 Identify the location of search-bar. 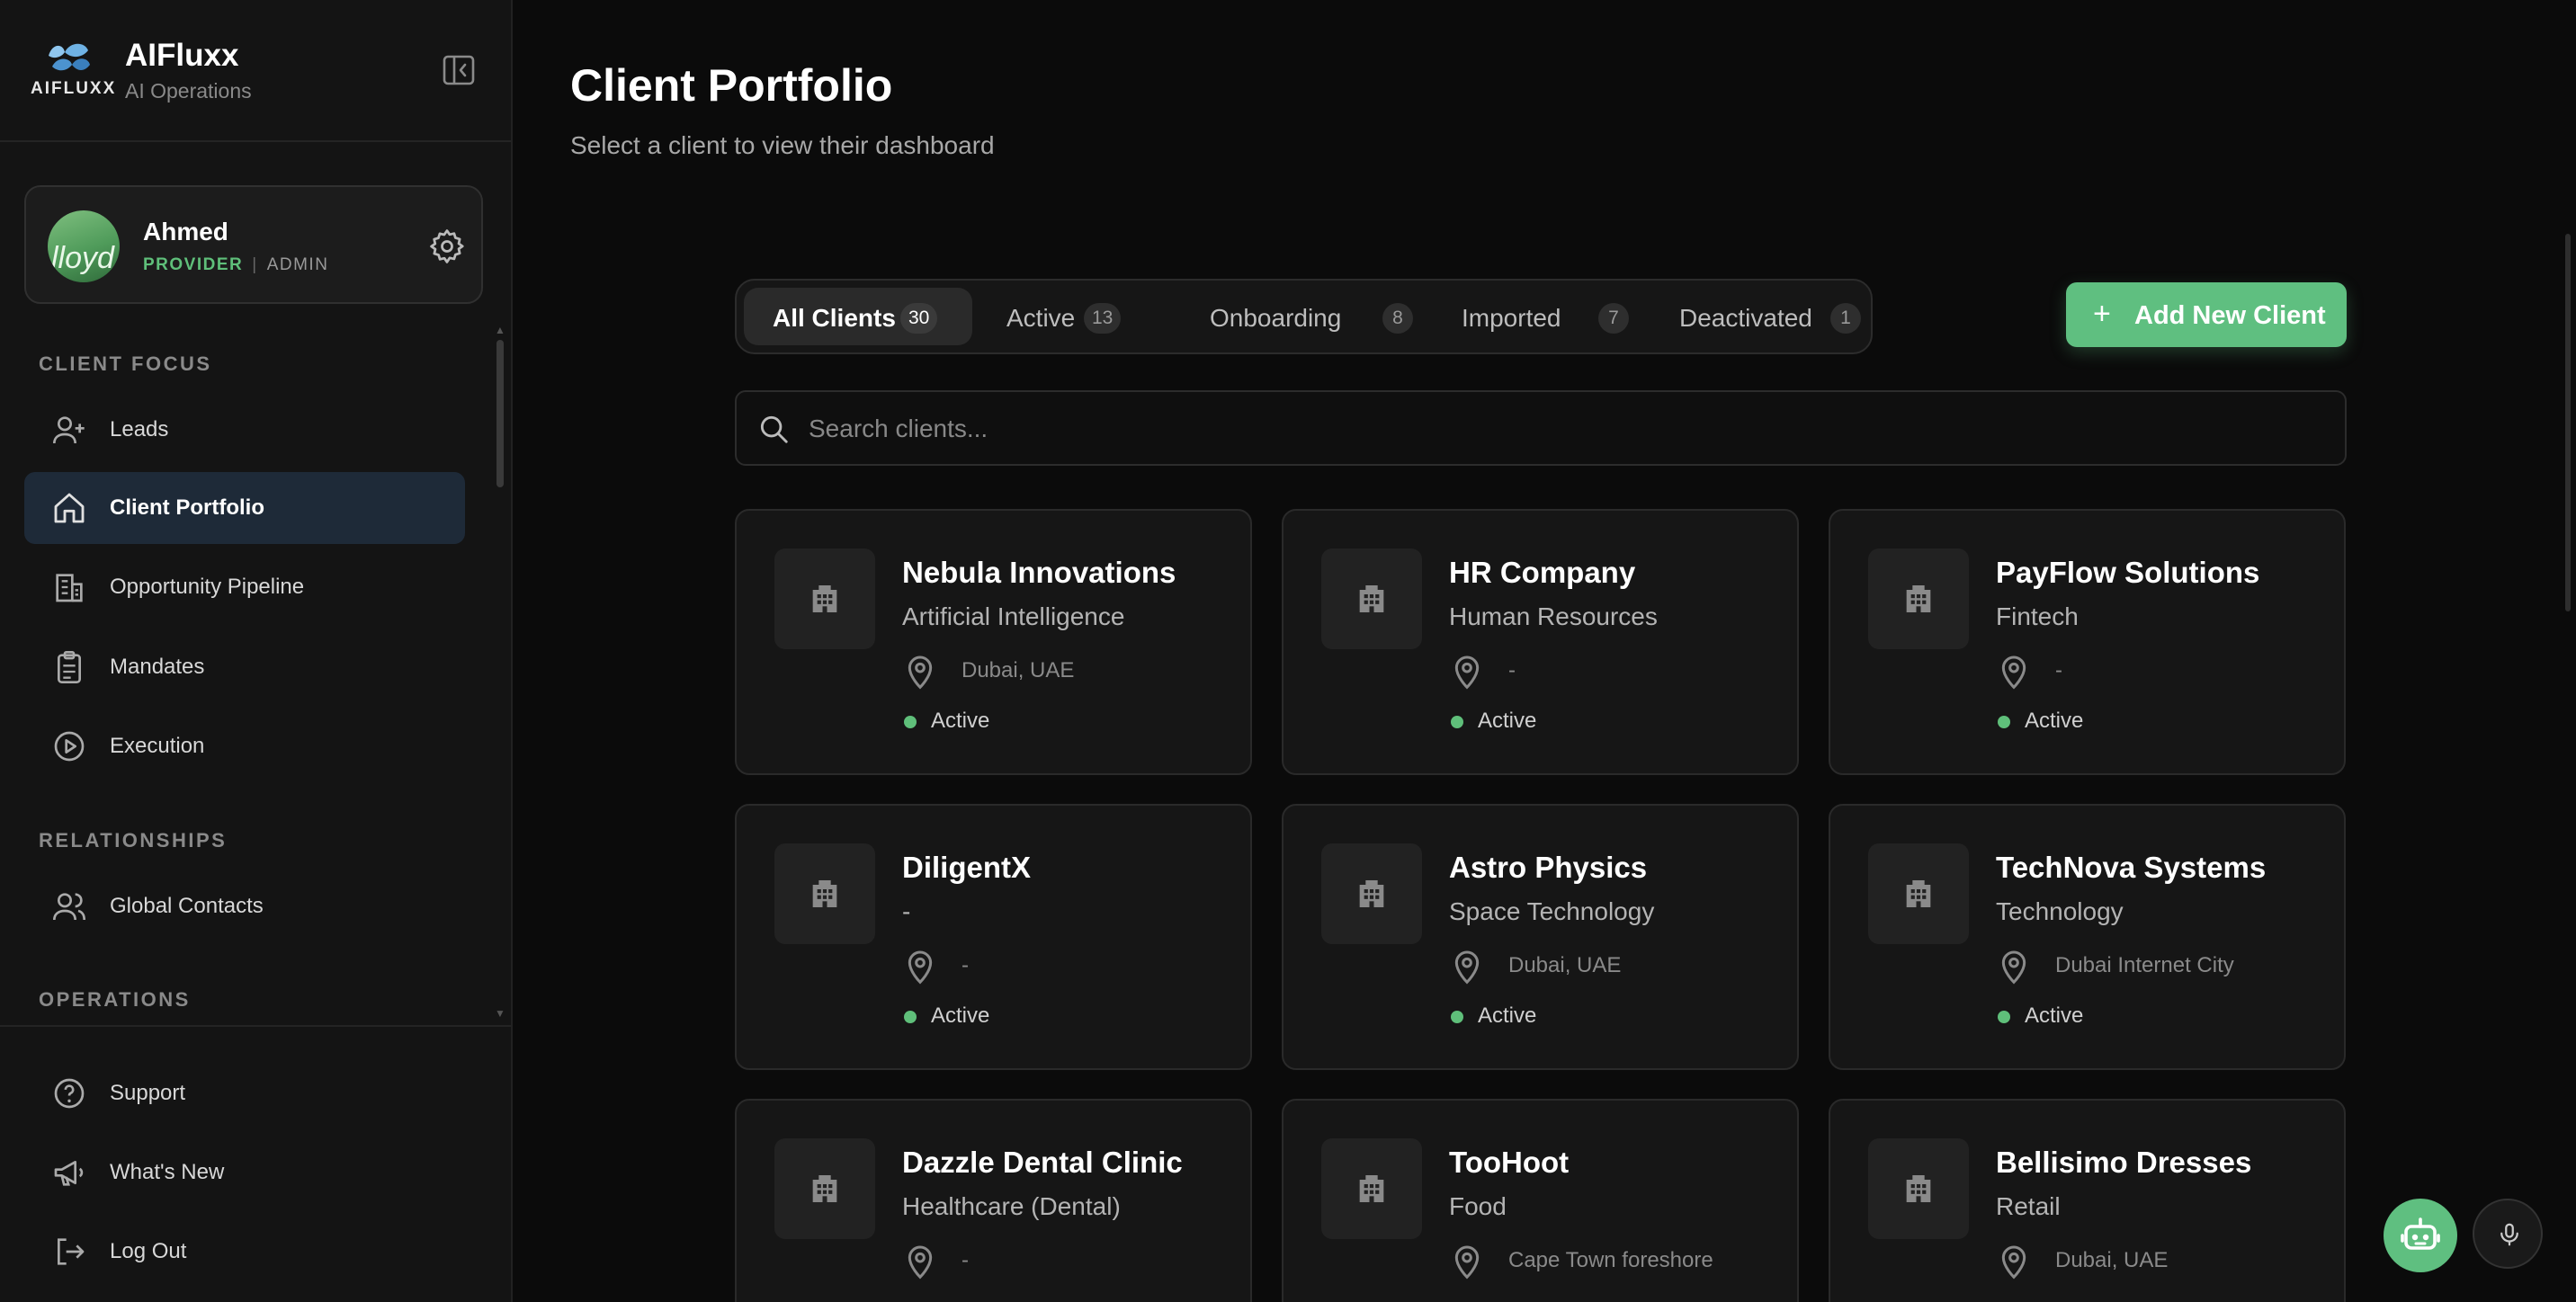
(1541, 428).